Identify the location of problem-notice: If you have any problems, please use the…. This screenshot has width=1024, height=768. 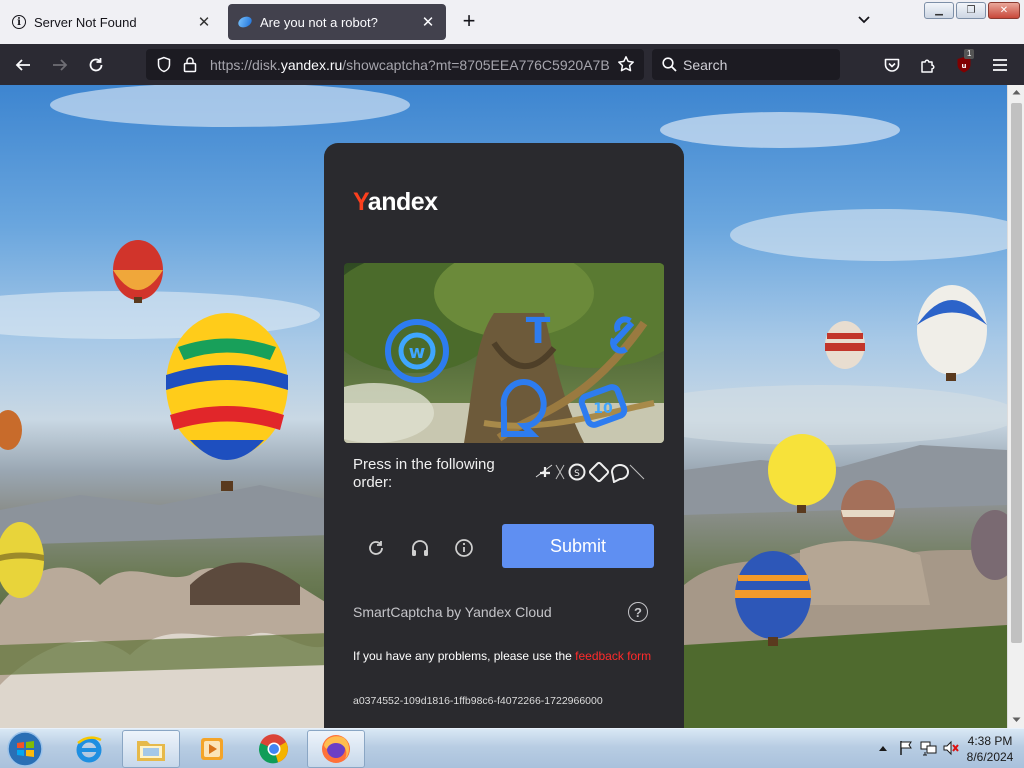
(503, 656).